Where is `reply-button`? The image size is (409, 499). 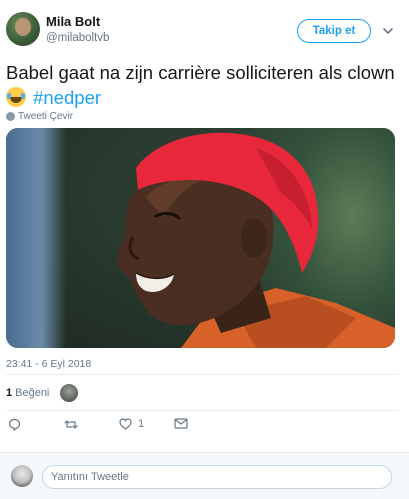 reply-button is located at coordinates (14, 424).